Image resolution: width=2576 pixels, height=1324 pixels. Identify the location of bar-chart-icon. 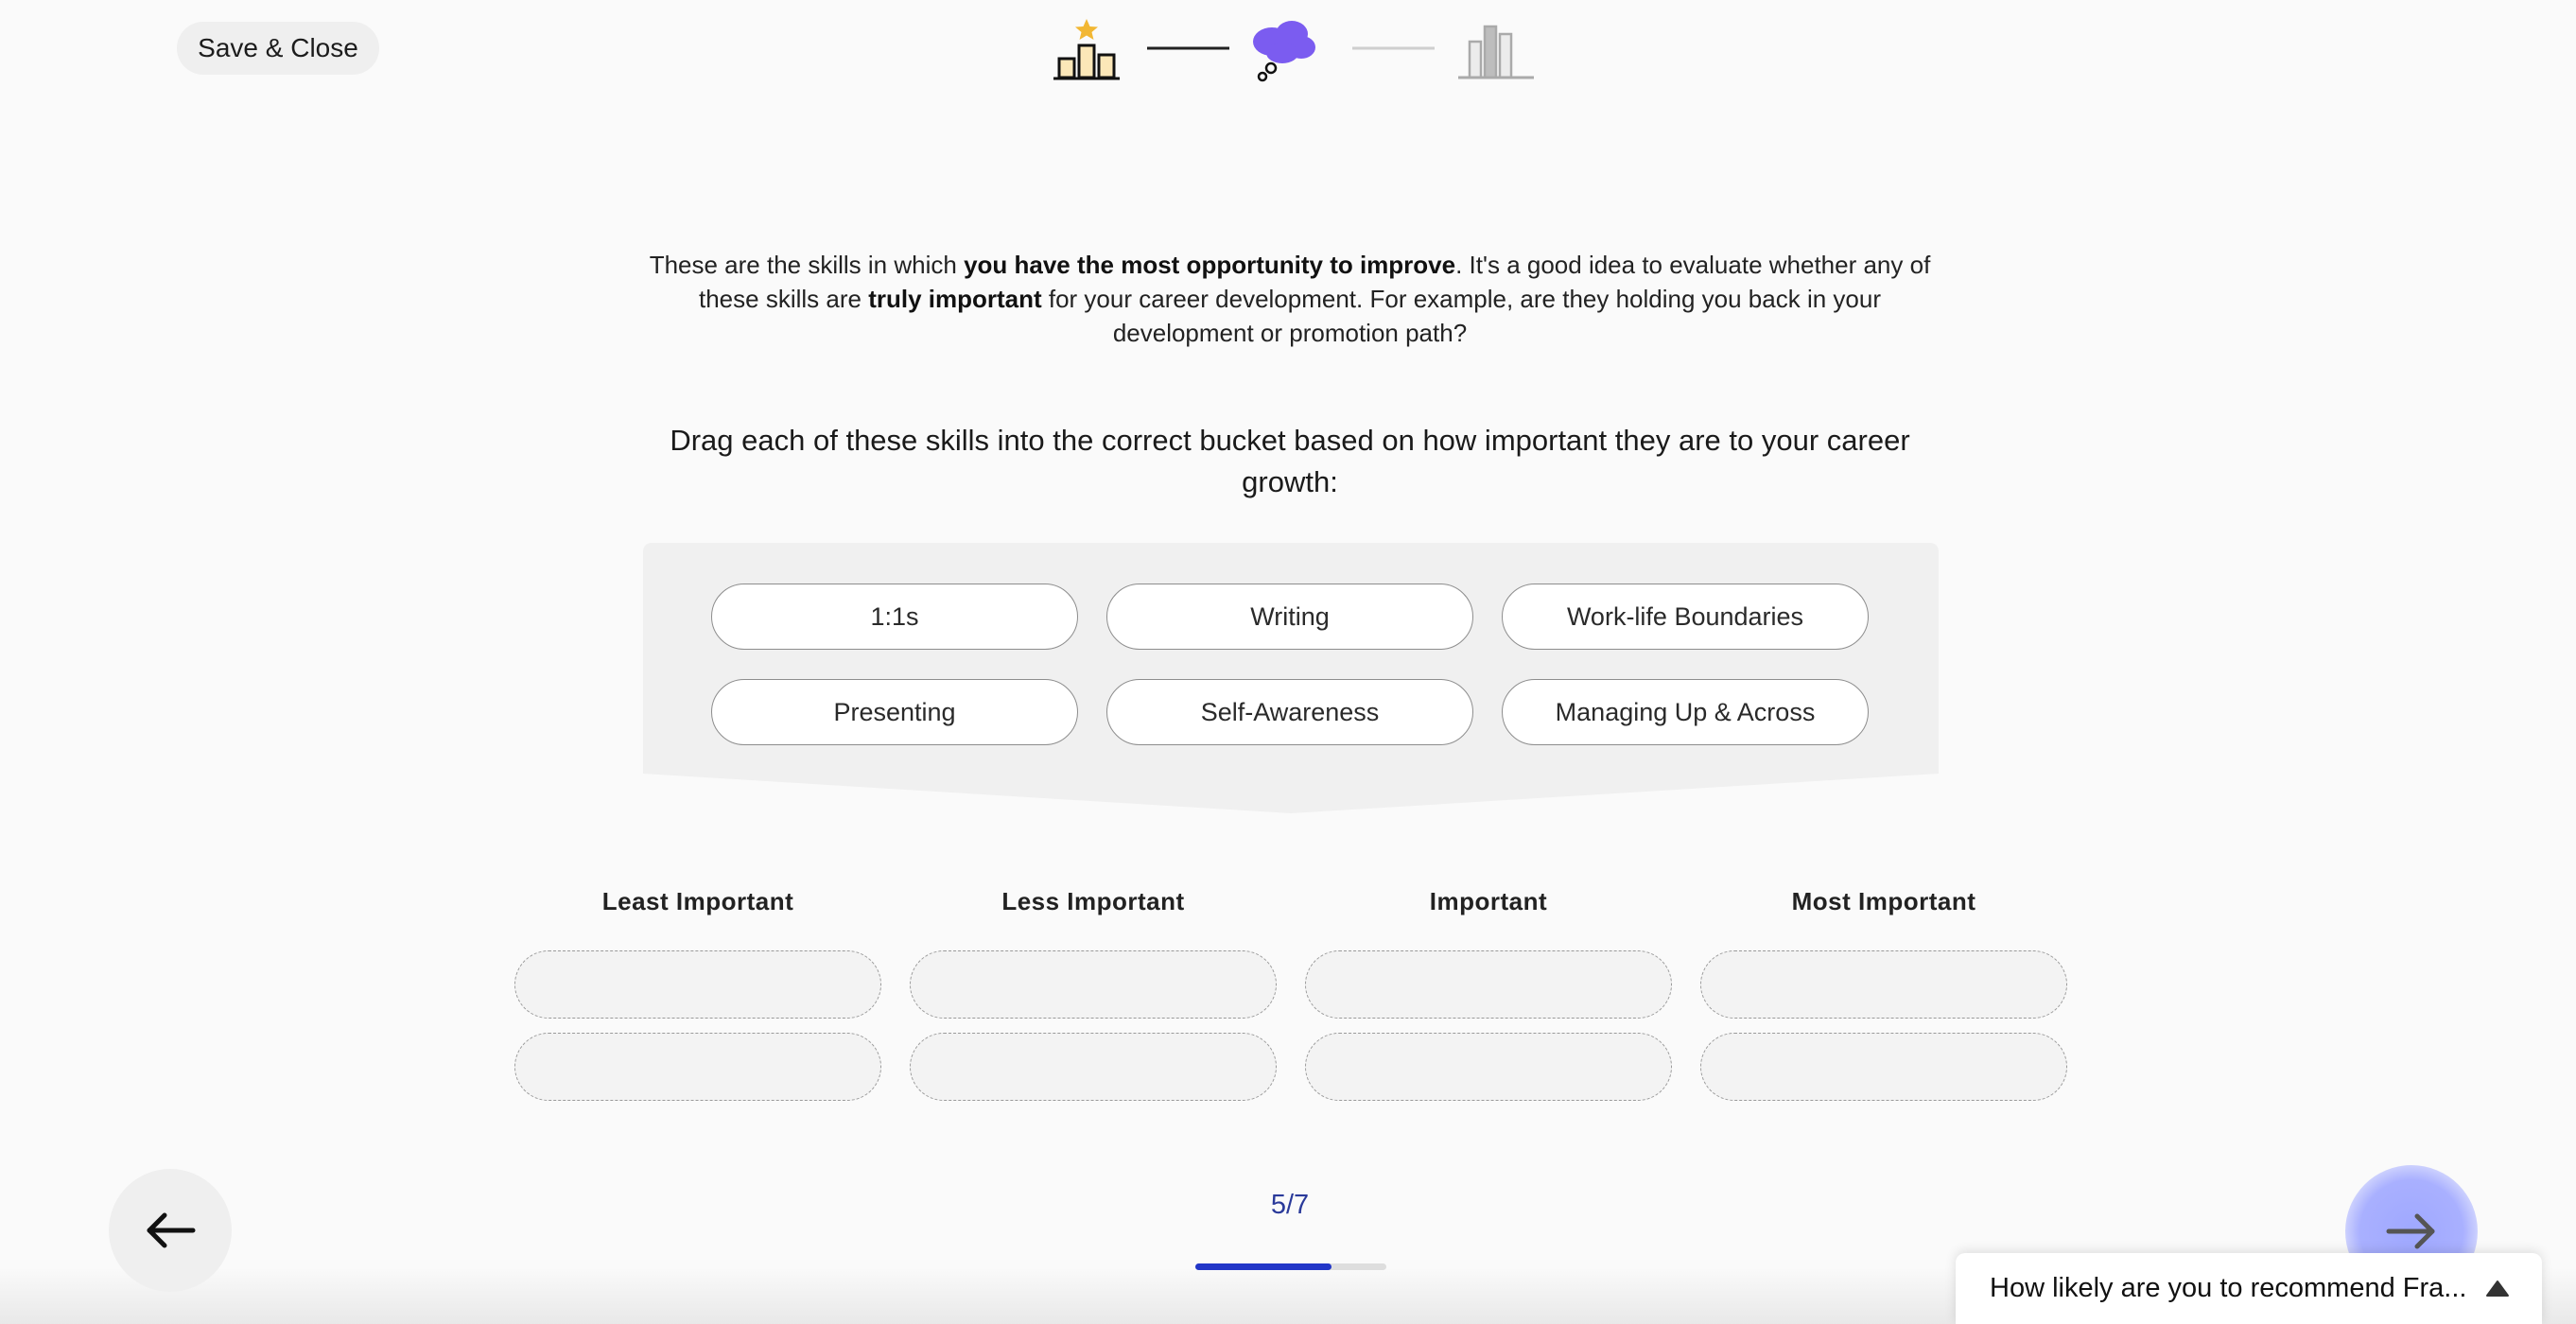
(1496, 52).